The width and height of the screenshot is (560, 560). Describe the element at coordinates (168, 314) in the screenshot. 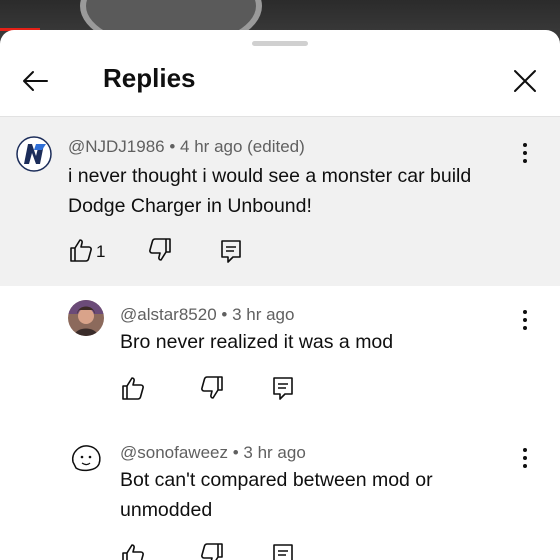

I see `author-handle: @alstar8520` at that location.